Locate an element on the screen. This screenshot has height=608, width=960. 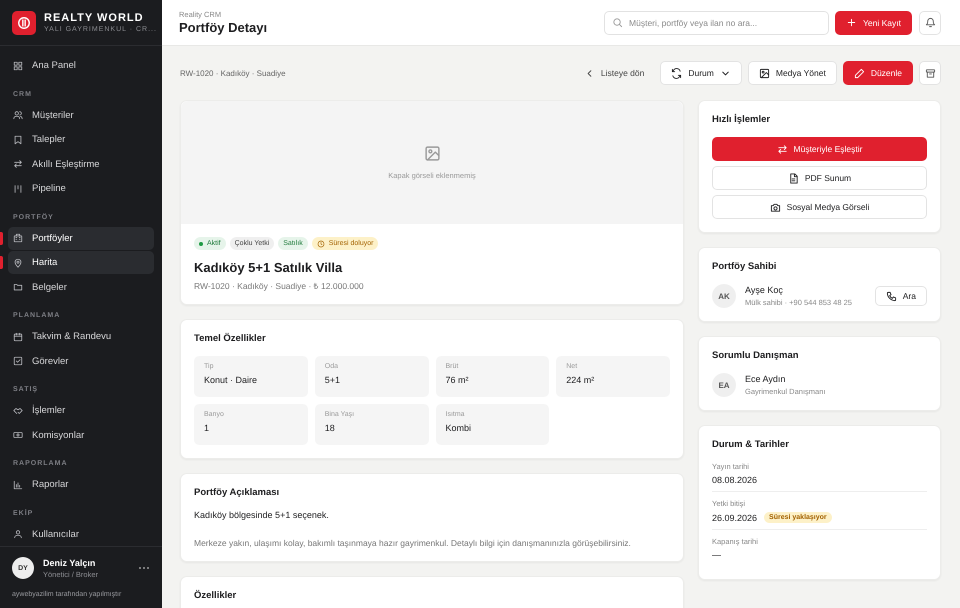
dashboard-icon is located at coordinates (18, 65).